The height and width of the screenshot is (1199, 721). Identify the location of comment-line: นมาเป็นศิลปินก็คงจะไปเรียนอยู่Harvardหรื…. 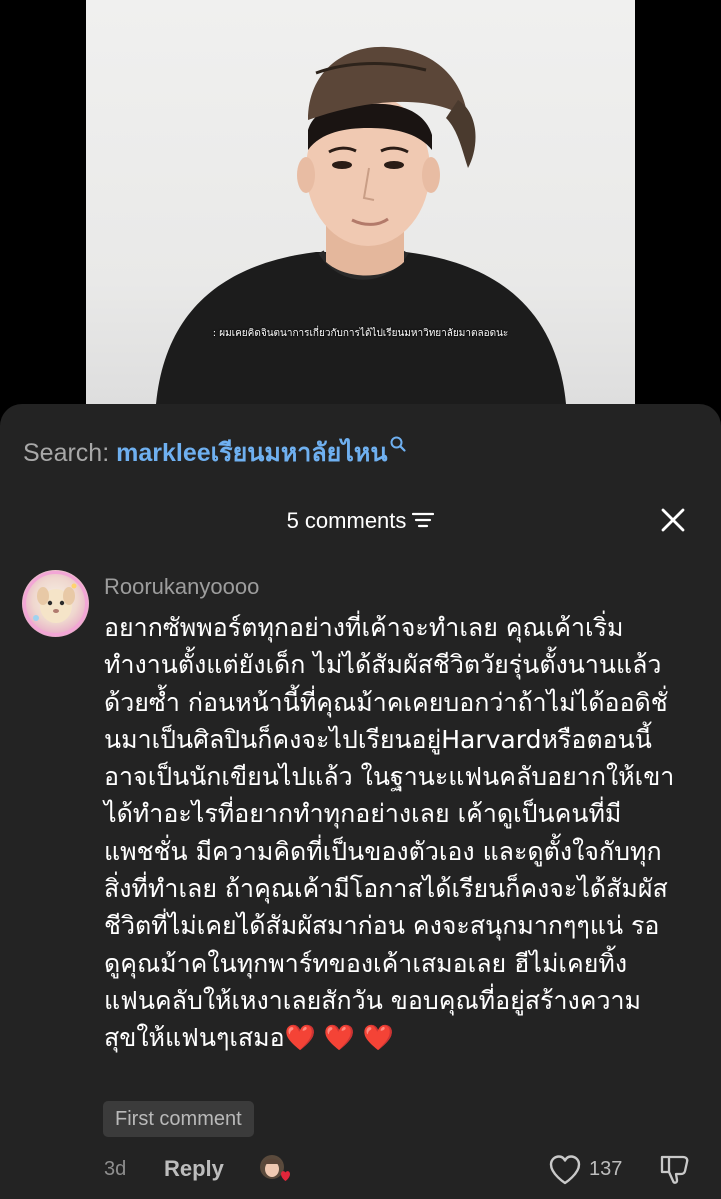
(378, 739).